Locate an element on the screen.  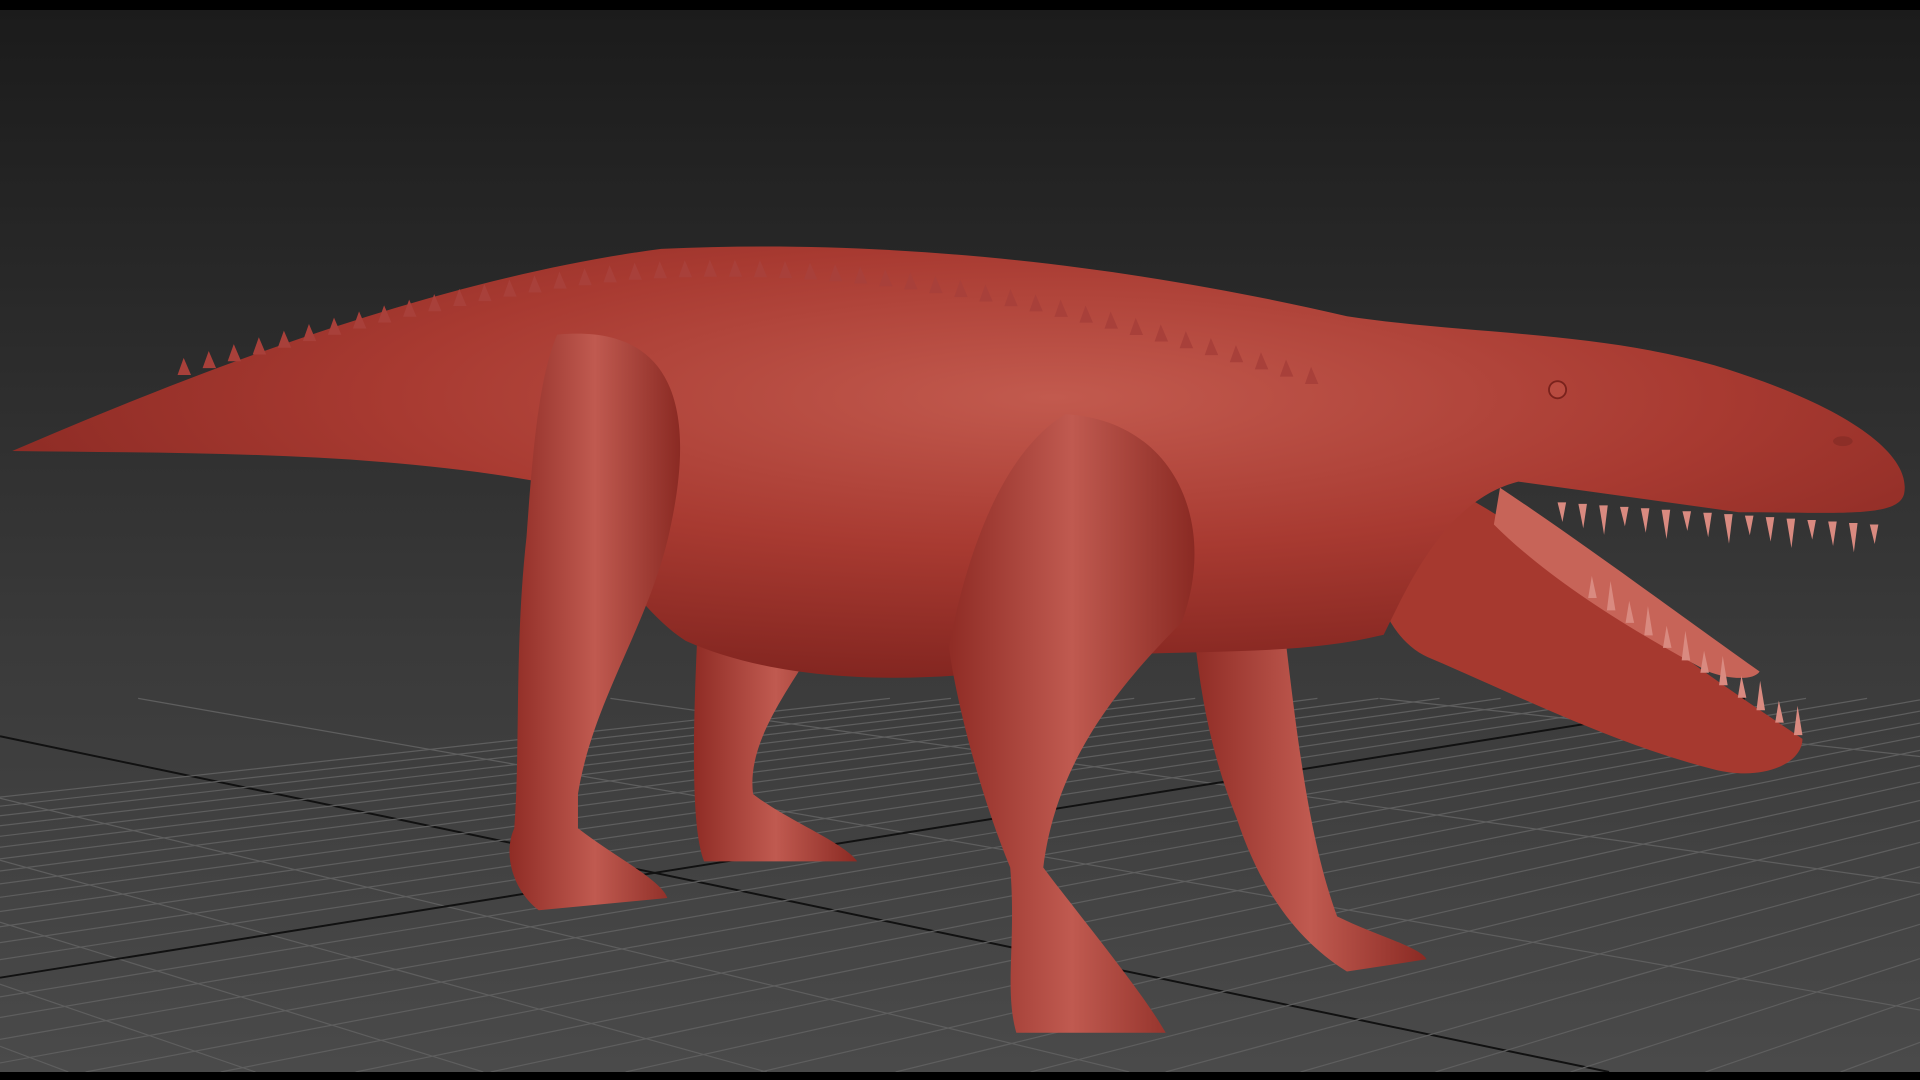
eye is located at coordinates (1558, 390).